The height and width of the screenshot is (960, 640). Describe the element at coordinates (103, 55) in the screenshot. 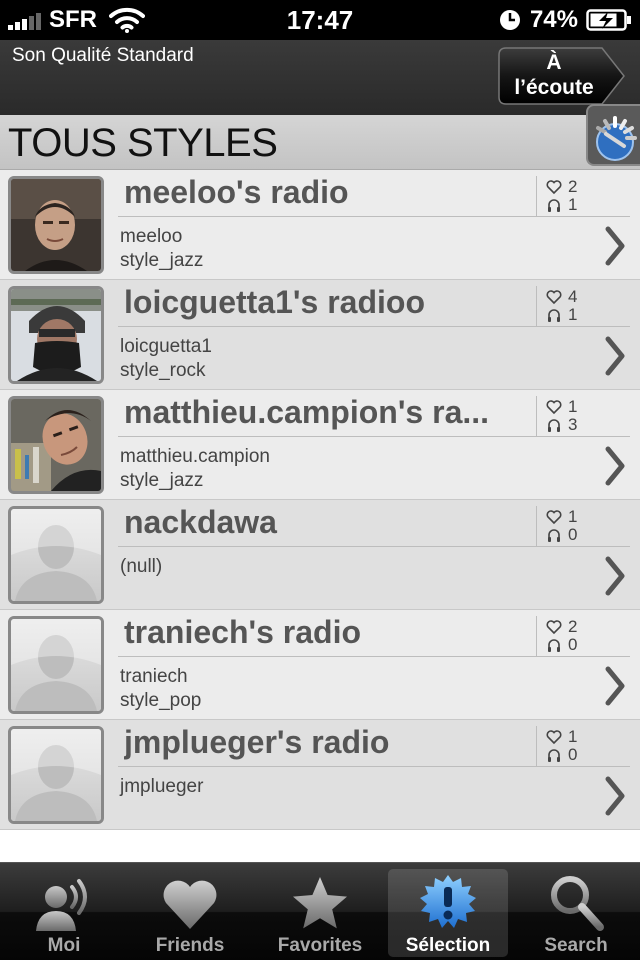

I see `sound-quality-label: Son Qualité Standard` at that location.